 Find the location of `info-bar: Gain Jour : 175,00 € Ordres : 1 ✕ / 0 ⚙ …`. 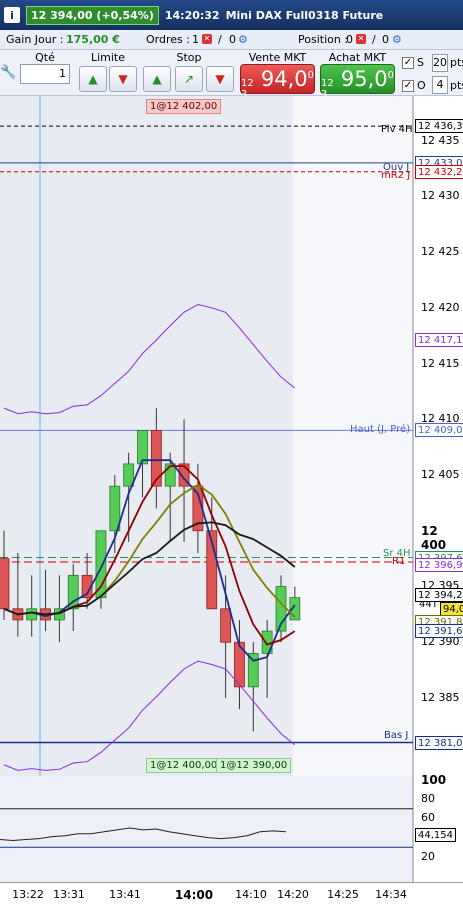

info-bar: Gain Jour : 175,00 € Ordres : 1 ✕ / 0 ⚙ … is located at coordinates (231, 40).